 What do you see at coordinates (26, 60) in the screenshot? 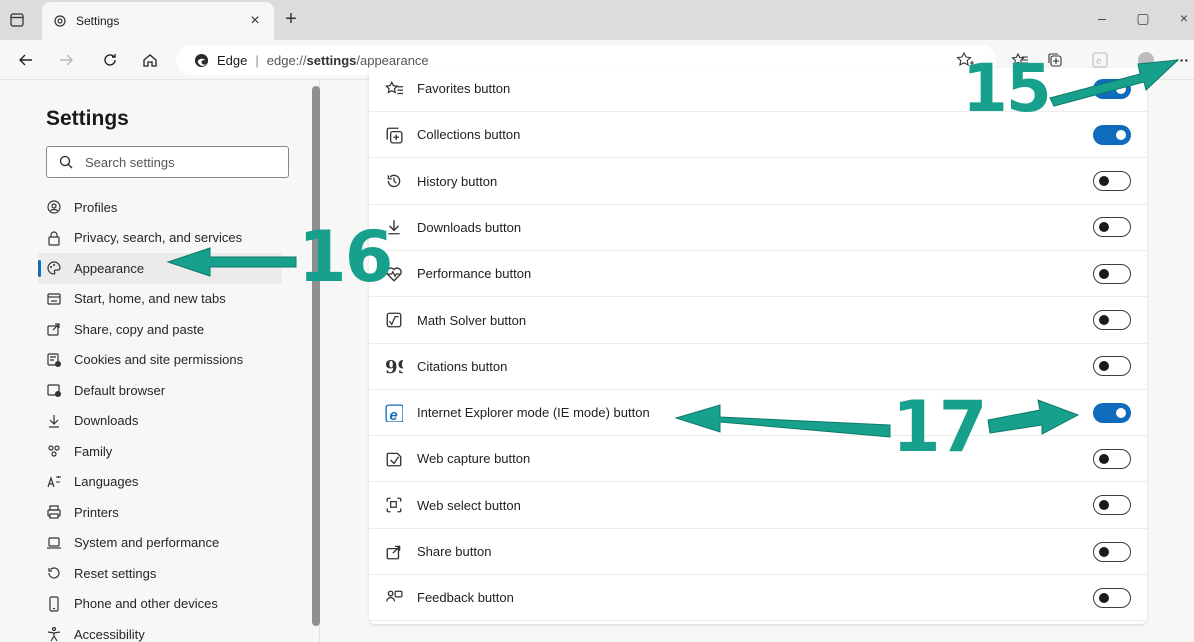
I see `back-icon` at bounding box center [26, 60].